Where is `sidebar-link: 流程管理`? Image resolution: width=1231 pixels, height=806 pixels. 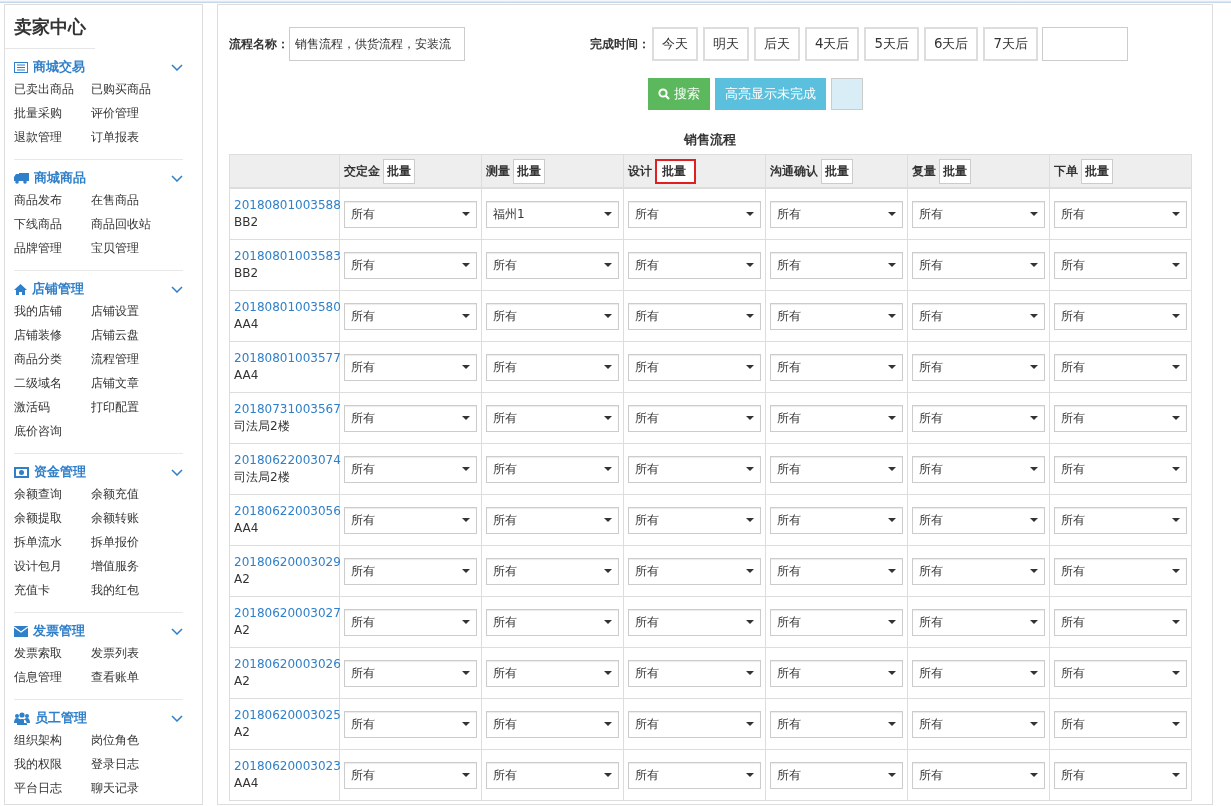 sidebar-link: 流程管理 is located at coordinates (115, 359).